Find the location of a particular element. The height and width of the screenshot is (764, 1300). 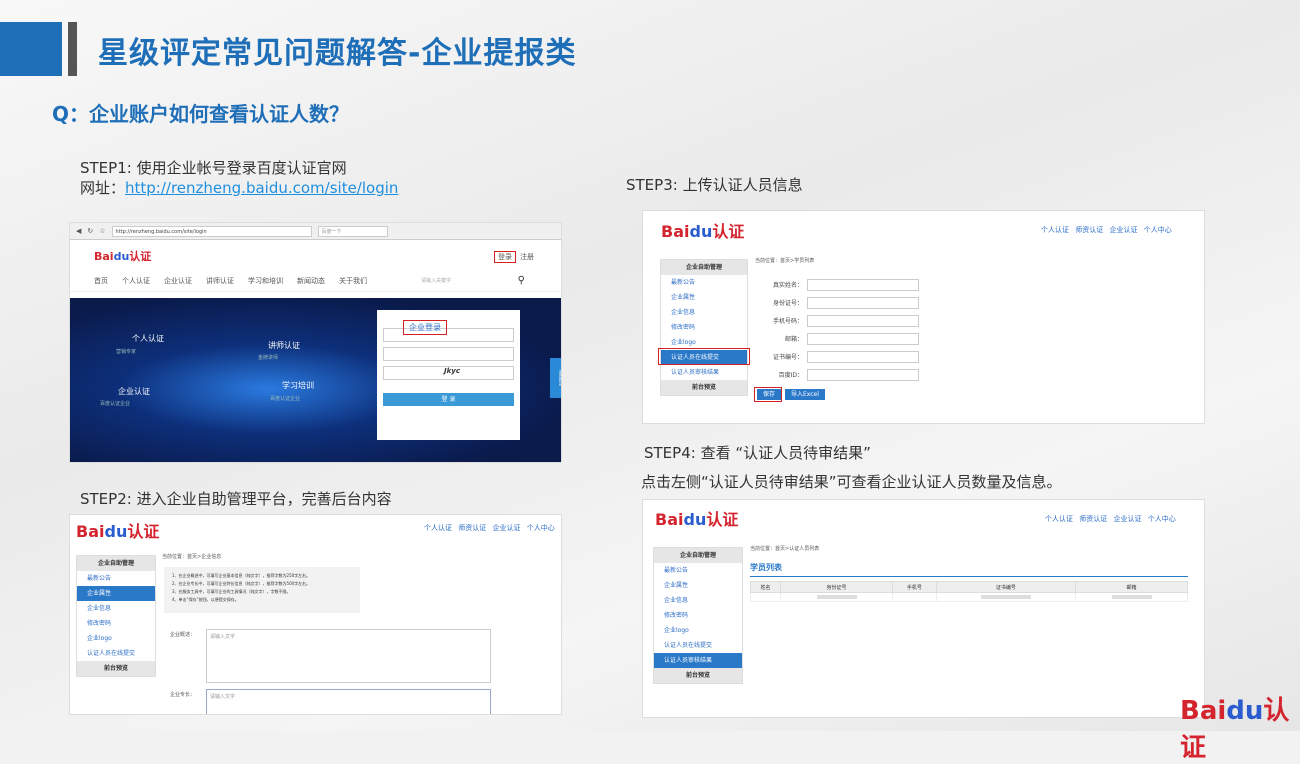

hero-label-enterprise: 企业认证 is located at coordinates (134, 391).